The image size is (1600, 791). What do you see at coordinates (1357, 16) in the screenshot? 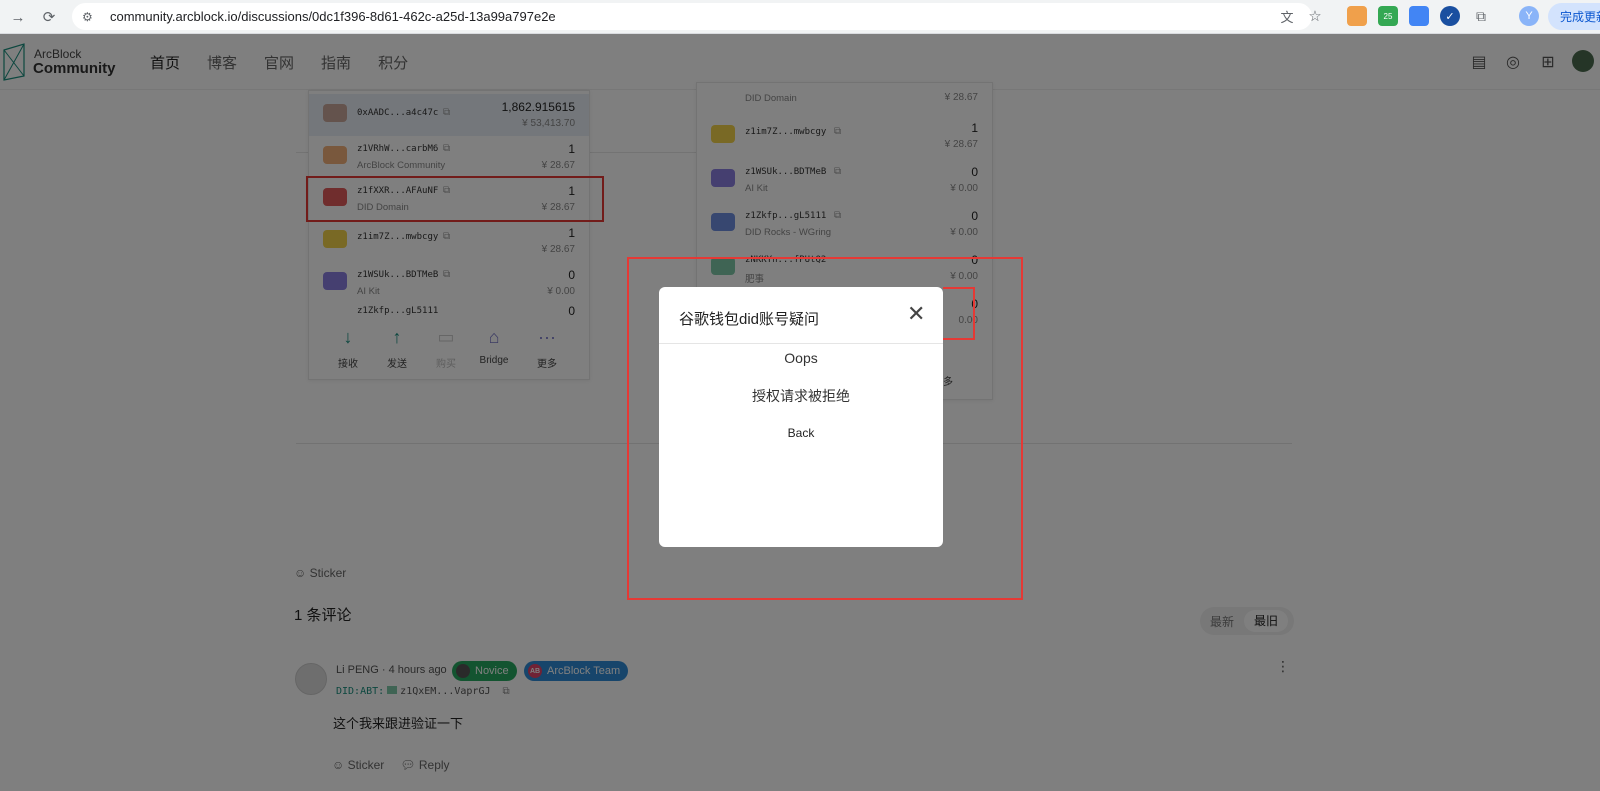
I see `metamask-icon` at bounding box center [1357, 16].